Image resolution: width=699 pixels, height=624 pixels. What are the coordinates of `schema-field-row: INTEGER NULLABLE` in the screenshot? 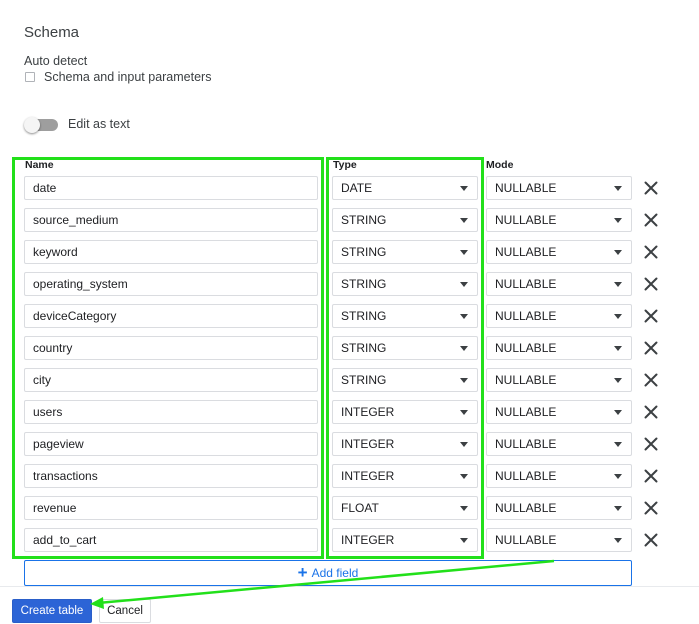 It's located at (349, 540).